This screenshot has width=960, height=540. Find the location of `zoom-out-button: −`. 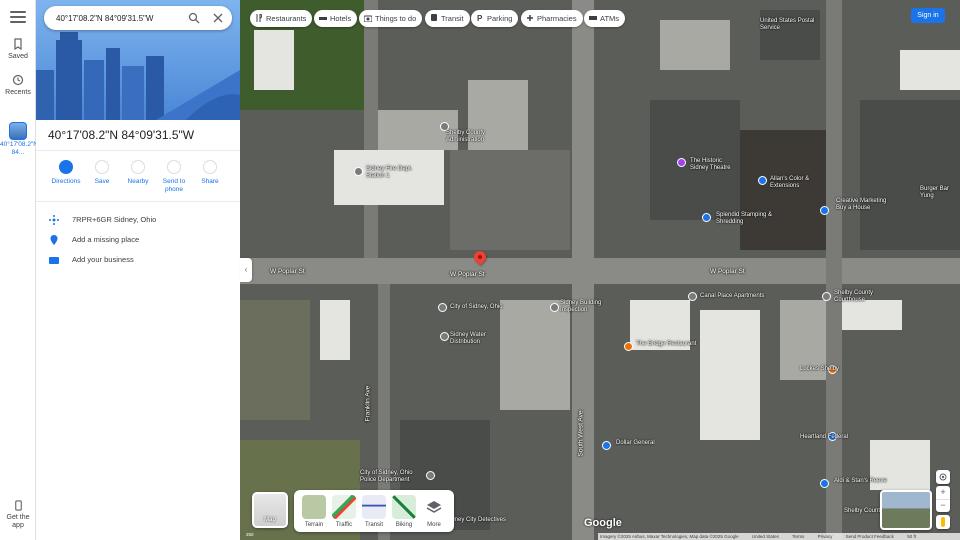

zoom-out-button: − is located at coordinates (943, 505).